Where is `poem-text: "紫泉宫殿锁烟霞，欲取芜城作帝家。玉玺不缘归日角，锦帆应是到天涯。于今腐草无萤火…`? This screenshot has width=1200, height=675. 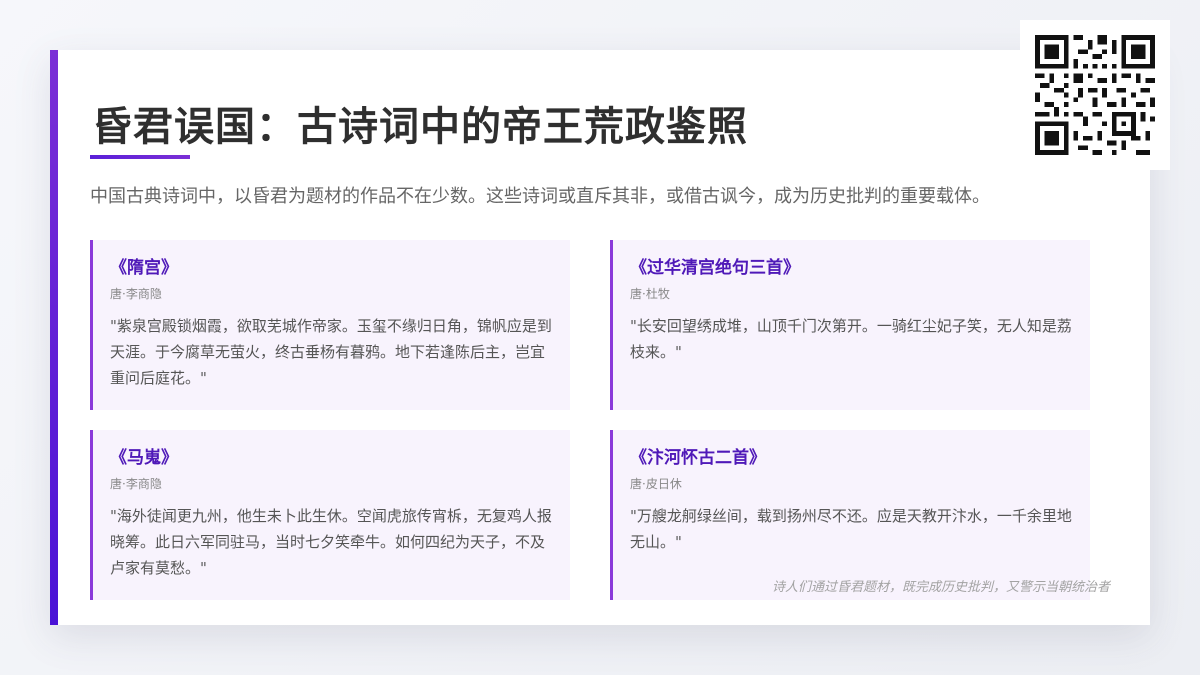
poem-text: "紫泉宫殿锁烟霞，欲取芜城作帝家。玉玺不缘归日角，锦帆应是到天涯。于今腐草无萤火… is located at coordinates (331, 352).